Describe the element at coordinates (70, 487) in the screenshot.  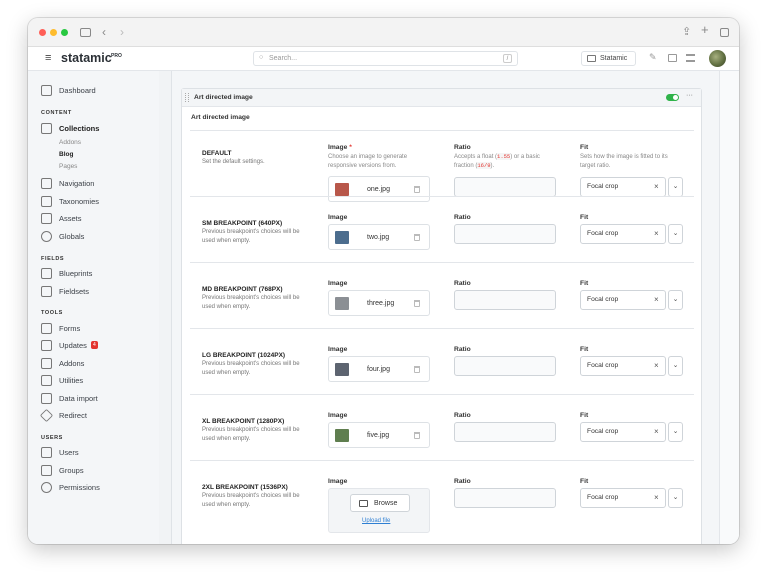
I see `sidebar-item-permissions: Permissions` at that location.